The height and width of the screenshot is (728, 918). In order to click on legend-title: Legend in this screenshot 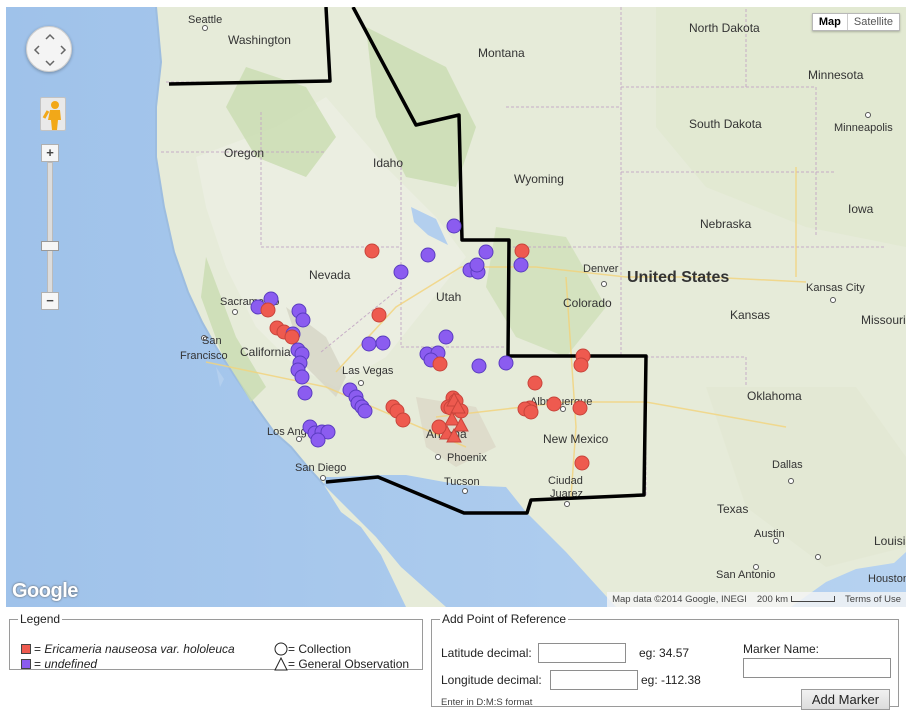, I will do `click(40, 619)`.